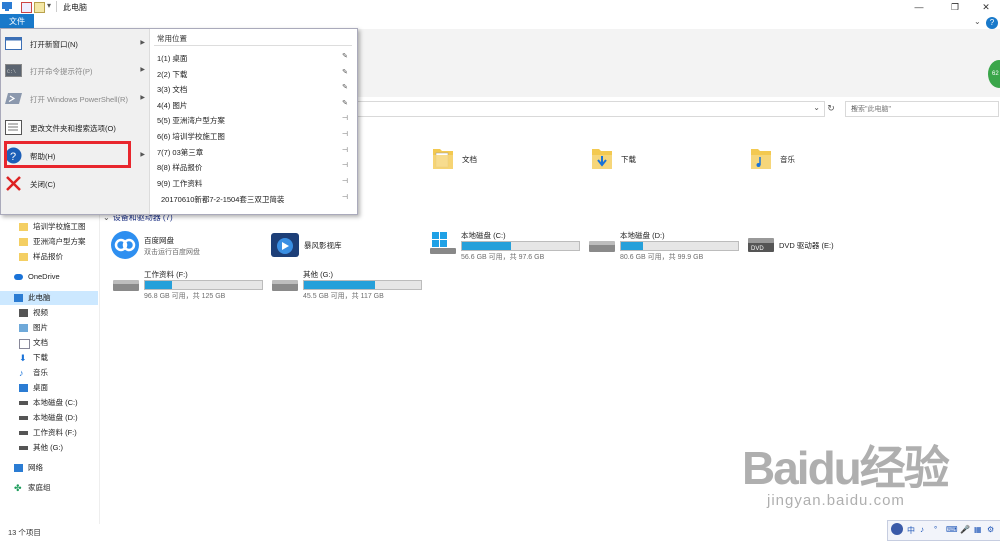  I want to click on recent-item: 4(4) 图片 ✎, so click(253, 104).